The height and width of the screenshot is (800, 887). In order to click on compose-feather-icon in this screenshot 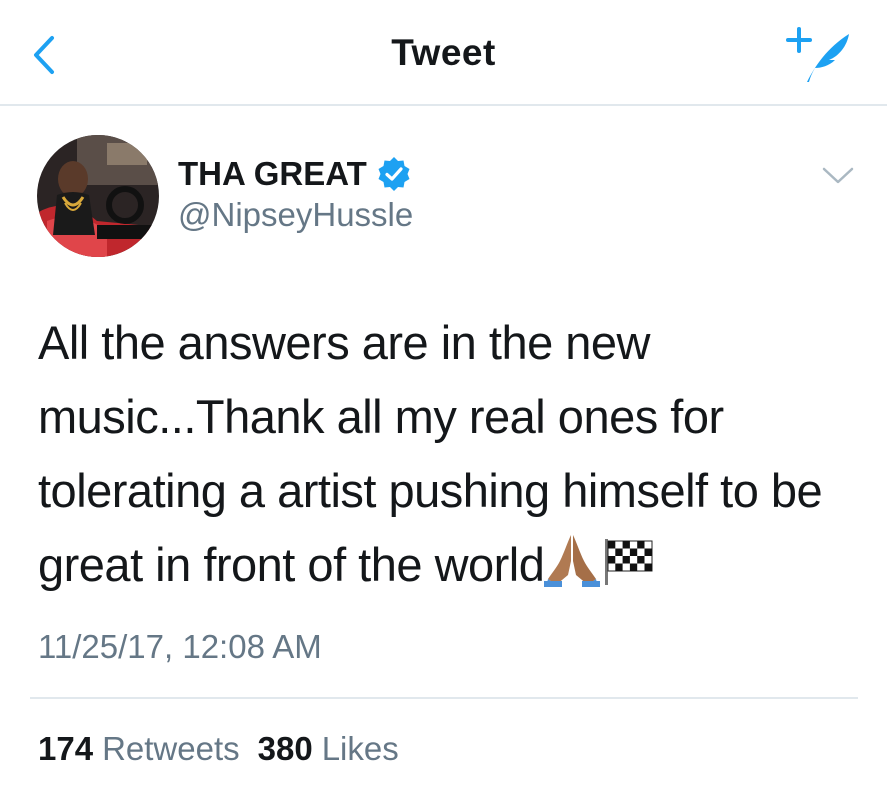, I will do `click(817, 54)`.